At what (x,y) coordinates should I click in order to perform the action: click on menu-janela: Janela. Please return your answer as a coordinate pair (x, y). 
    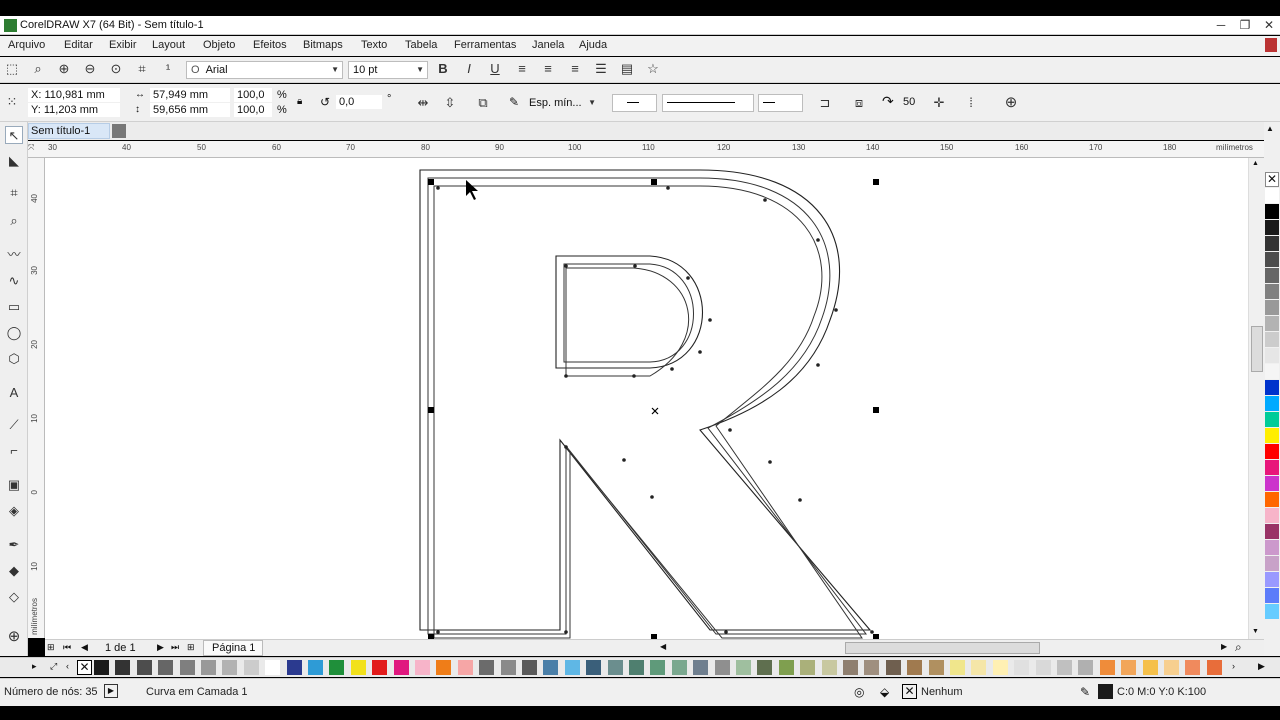
    Looking at the image, I should click on (548, 45).